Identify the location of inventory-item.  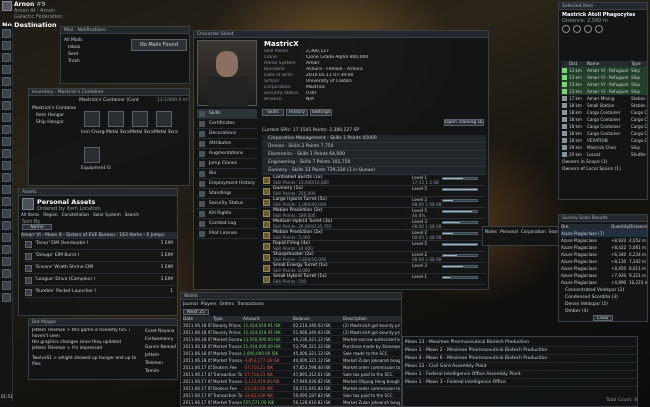
(92, 155).